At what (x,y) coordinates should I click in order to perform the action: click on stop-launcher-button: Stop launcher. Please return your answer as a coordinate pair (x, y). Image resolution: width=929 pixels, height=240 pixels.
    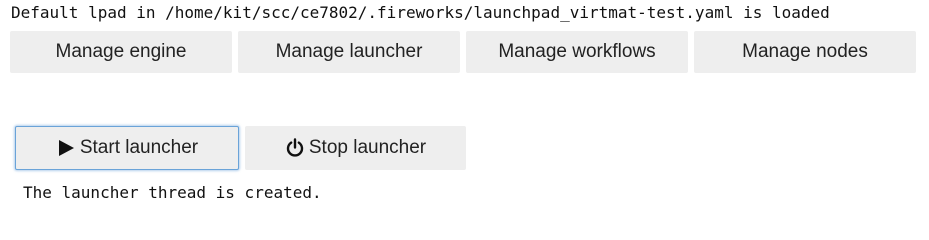
    Looking at the image, I should click on (355, 148).